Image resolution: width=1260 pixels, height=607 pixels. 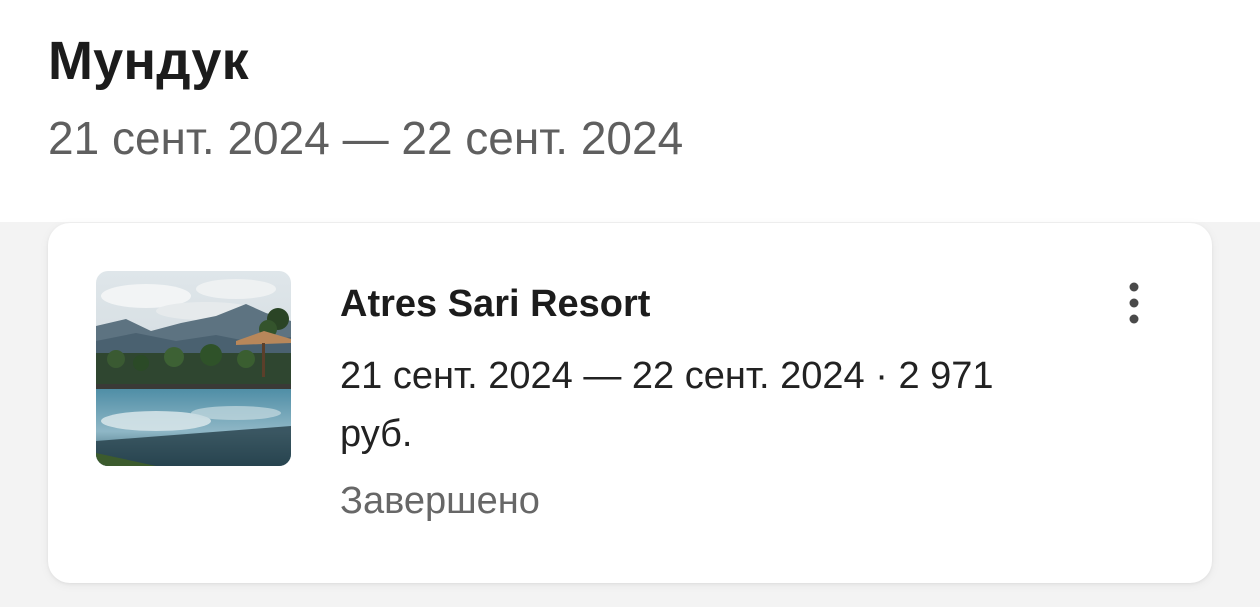 What do you see at coordinates (148, 61) in the screenshot?
I see `trip-title: Мундук` at bounding box center [148, 61].